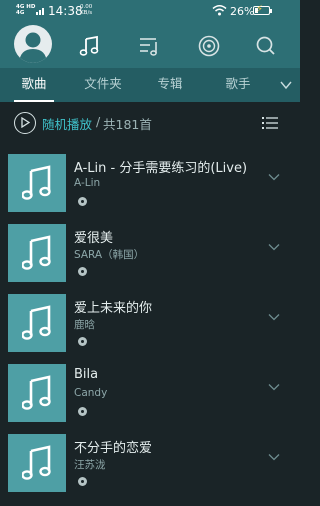 This screenshot has width=320, height=506. What do you see at coordinates (113, 308) in the screenshot?
I see `song-title: 爱上未来的你` at bounding box center [113, 308].